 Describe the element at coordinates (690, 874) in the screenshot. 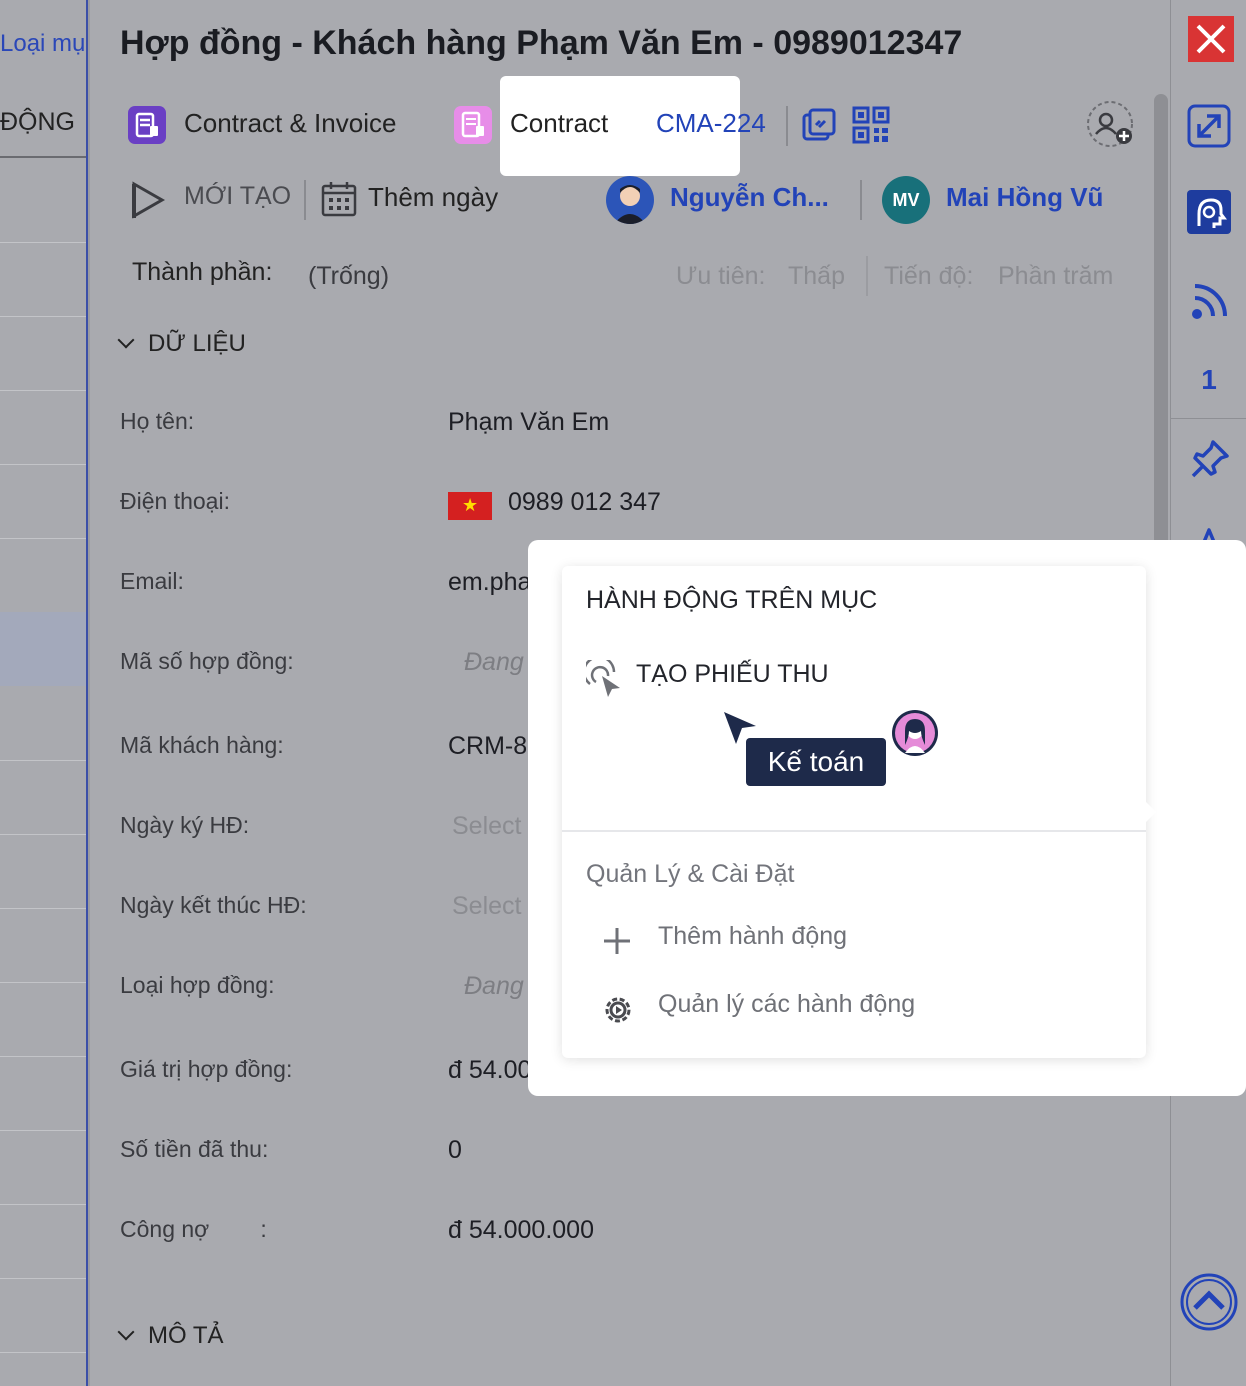

I see `popover-section-title: Quản Lý & Cài Đặt` at that location.